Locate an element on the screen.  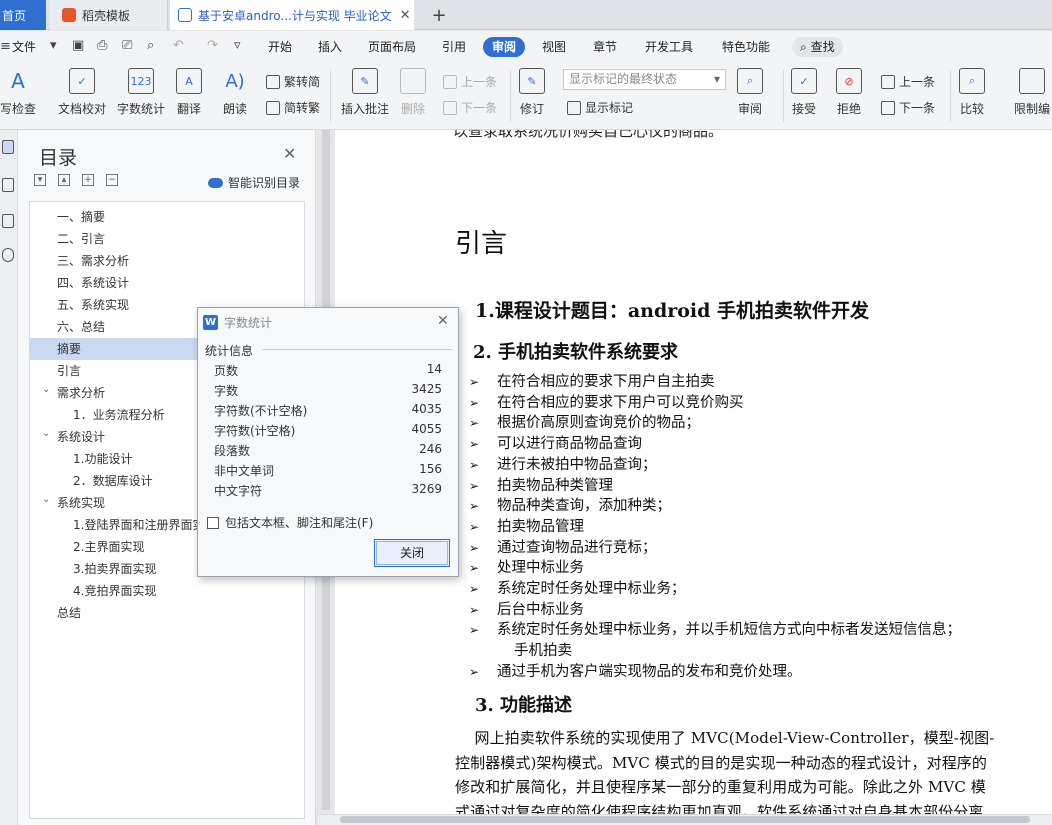
redo-icon: ↷ is located at coordinates (212, 45).